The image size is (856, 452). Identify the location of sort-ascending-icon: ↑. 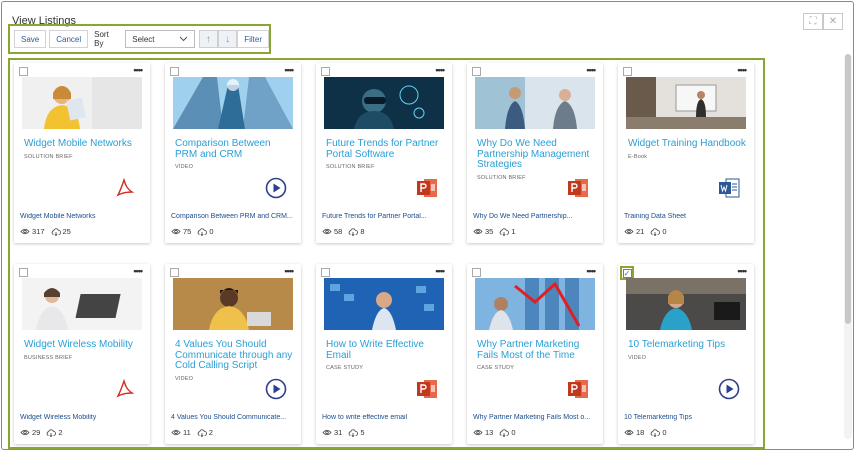
(208, 39).